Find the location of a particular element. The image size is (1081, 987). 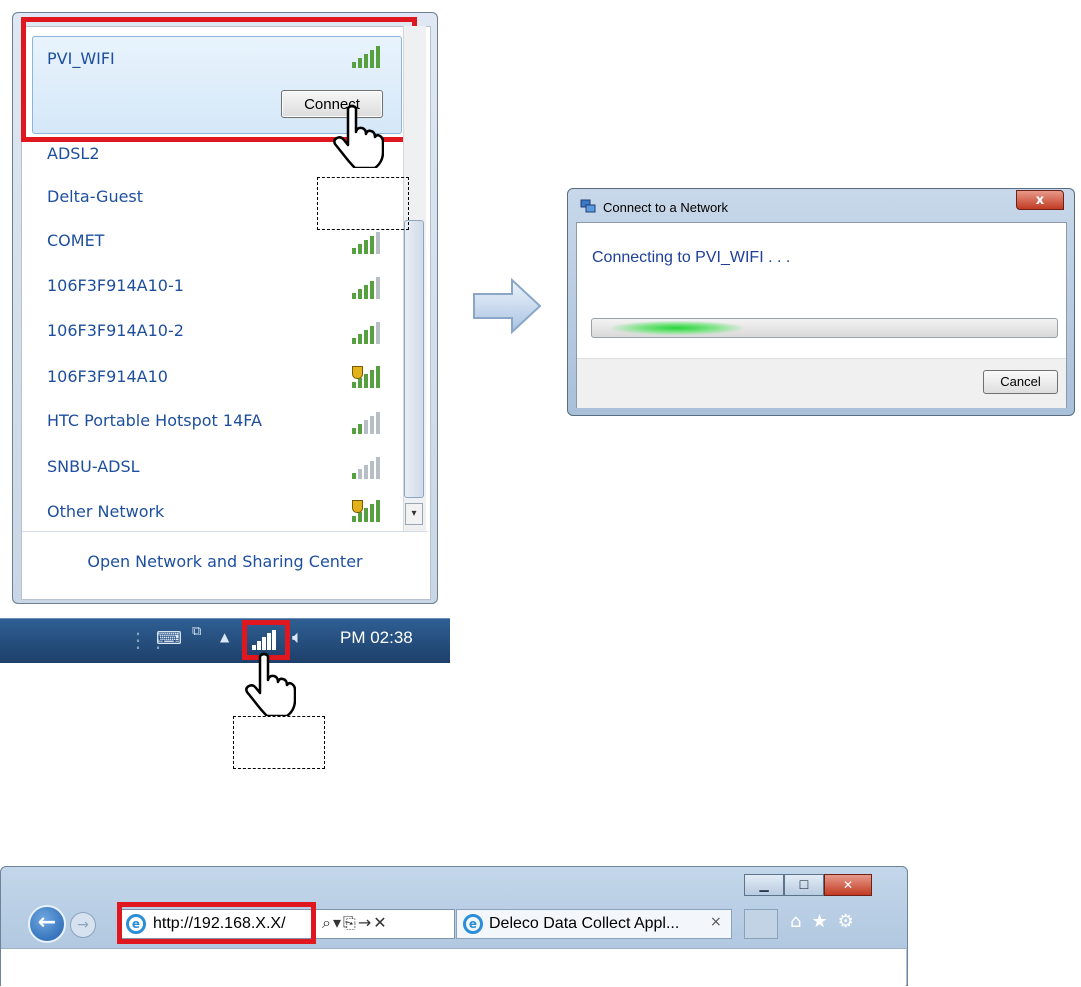

back-arrow-icon: ← is located at coordinates (47, 924).